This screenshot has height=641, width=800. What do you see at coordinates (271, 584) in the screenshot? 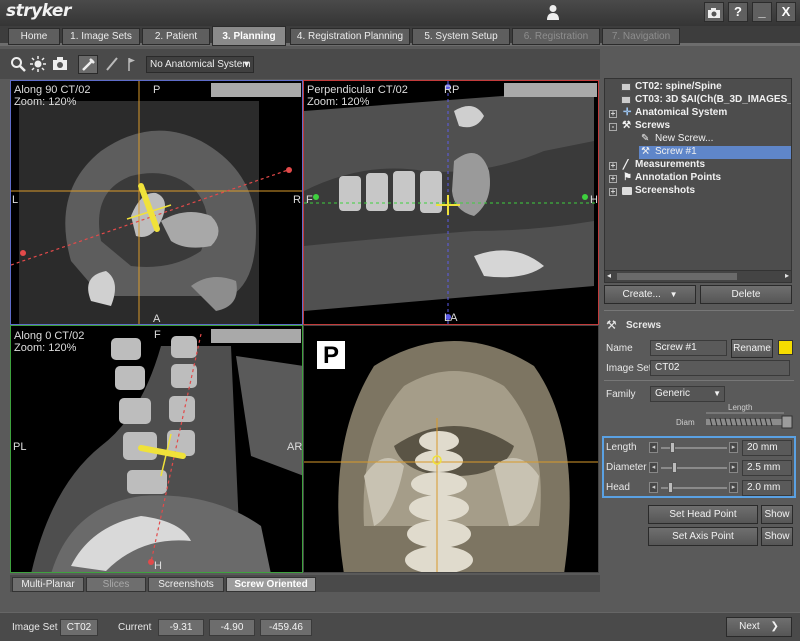
I see `tab-screw-oriented: Screw Oriented` at bounding box center [271, 584].